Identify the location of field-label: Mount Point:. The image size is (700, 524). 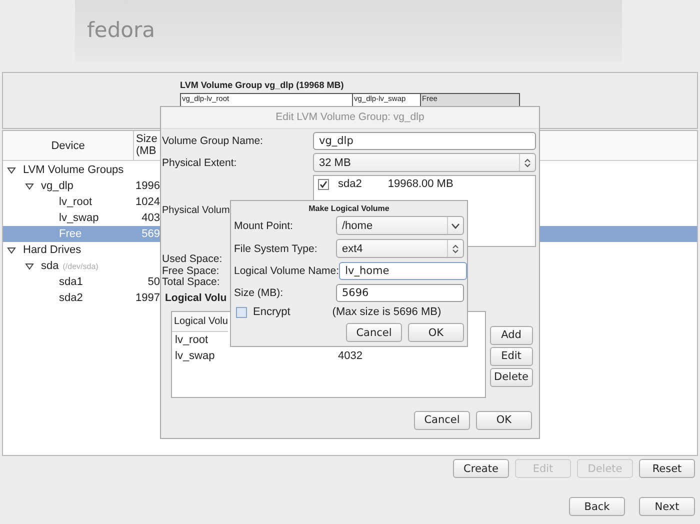
(263, 226).